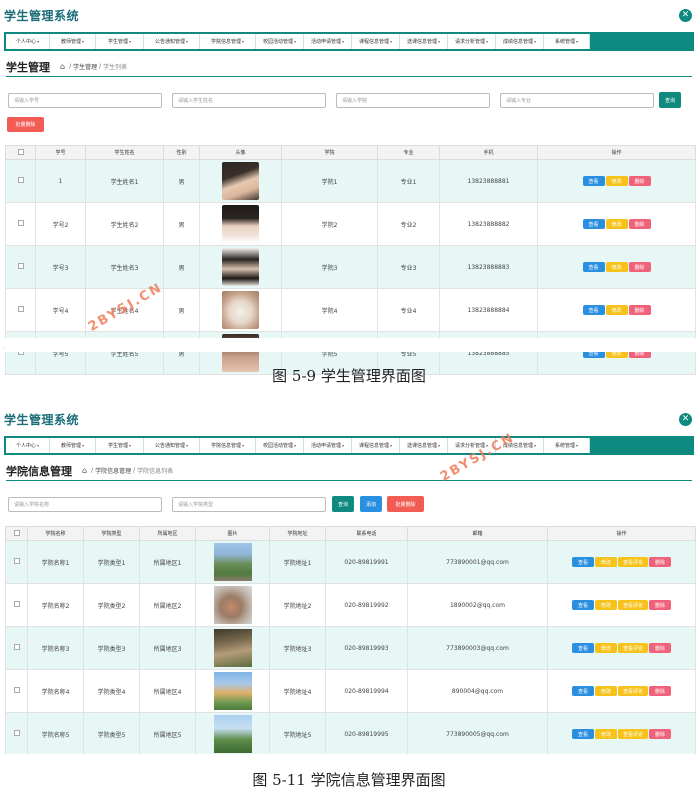 The height and width of the screenshot is (803, 698). What do you see at coordinates (85, 504) in the screenshot?
I see `college-name-search-input: 请输入学院名称` at bounding box center [85, 504].